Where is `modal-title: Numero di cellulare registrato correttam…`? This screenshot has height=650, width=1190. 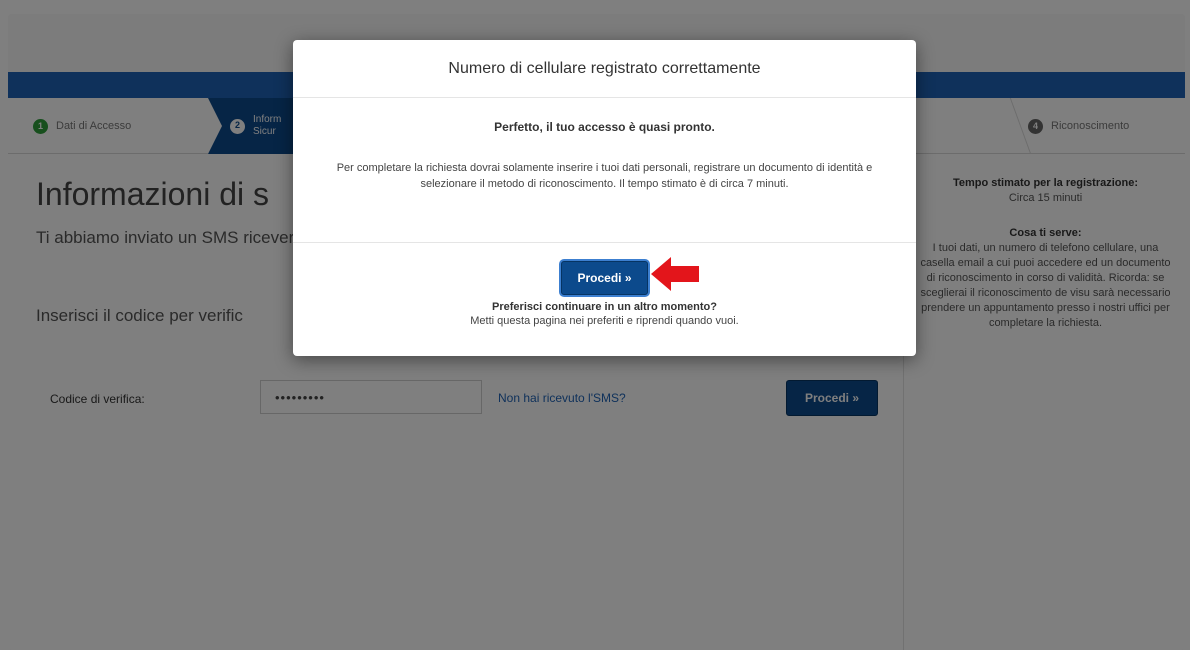
modal-title: Numero di cellulare registrato correttam… is located at coordinates (604, 68).